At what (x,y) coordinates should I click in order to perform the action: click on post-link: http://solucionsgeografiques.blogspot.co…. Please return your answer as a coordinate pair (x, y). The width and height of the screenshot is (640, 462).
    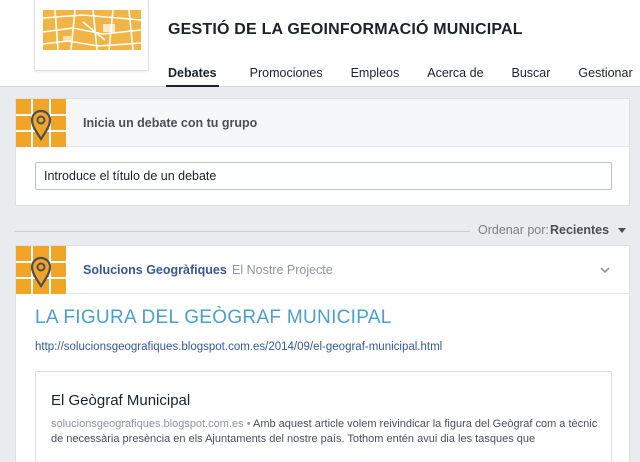
    Looking at the image, I should click on (238, 347).